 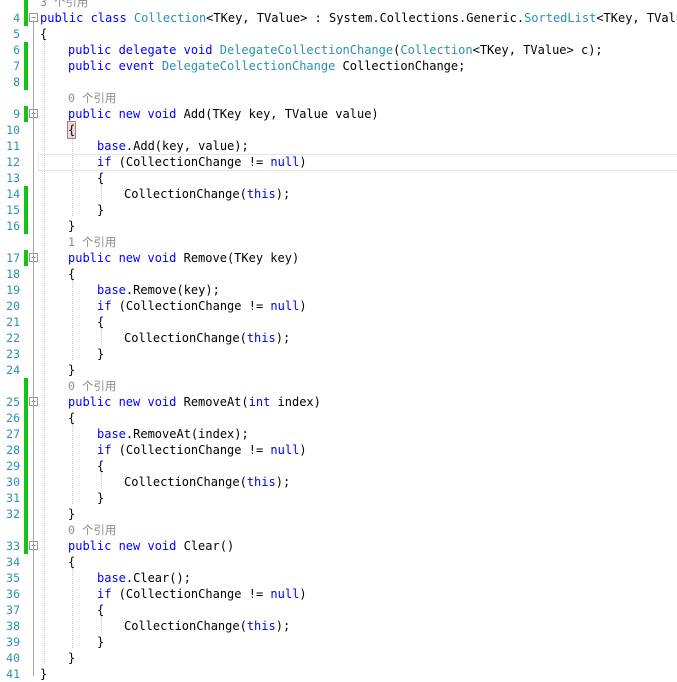 What do you see at coordinates (151, 546) in the screenshot?
I see `code-text: public new void Clear()` at bounding box center [151, 546].